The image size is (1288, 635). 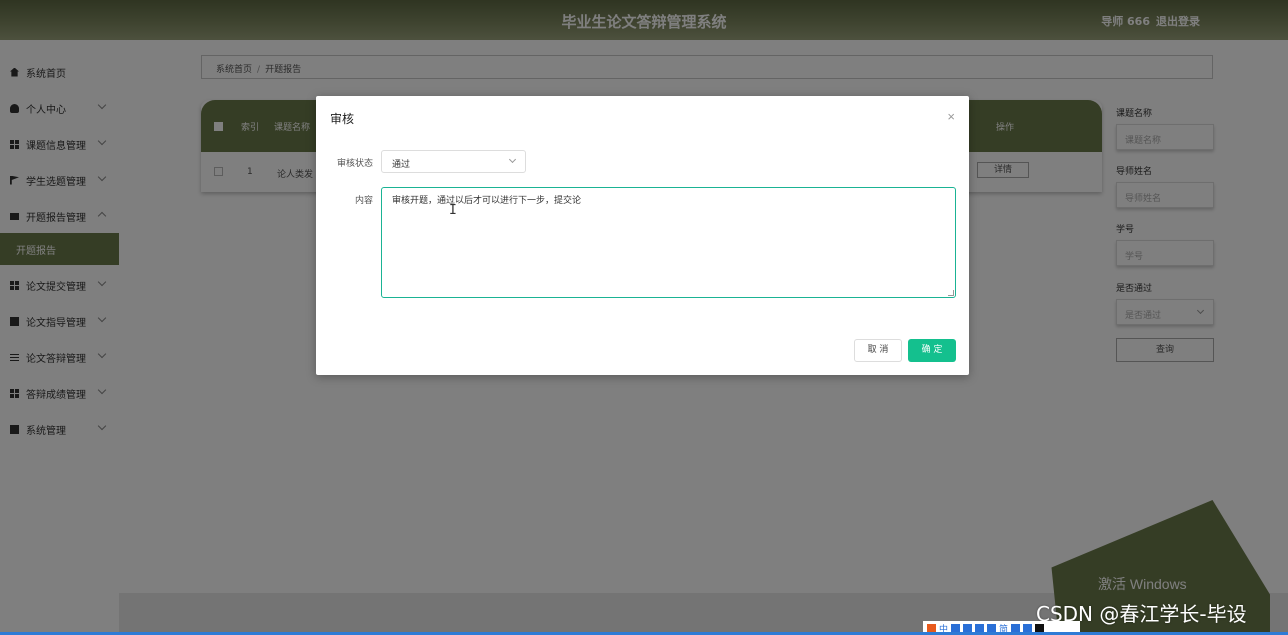 What do you see at coordinates (951, 293) in the screenshot?
I see `resize-handle-icon` at bounding box center [951, 293].